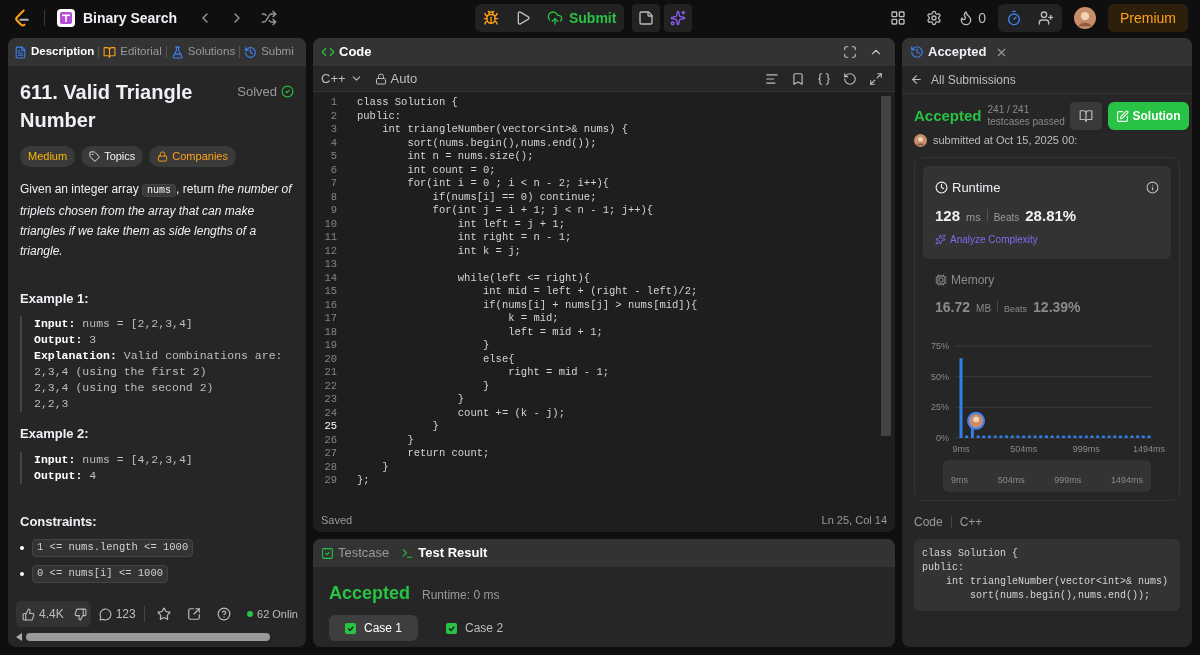 The height and width of the screenshot is (655, 1200). What do you see at coordinates (876, 78) in the screenshot?
I see `expand-icon` at bounding box center [876, 78].